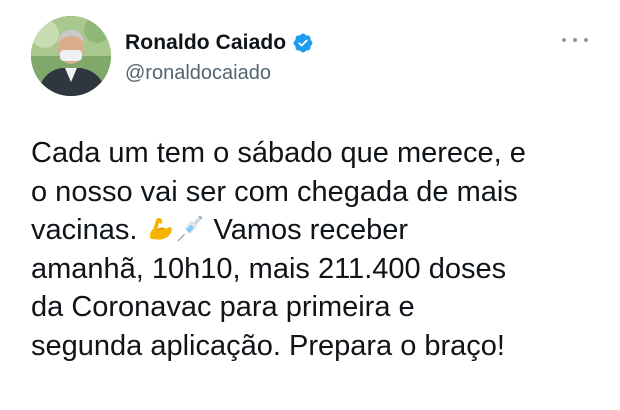 Image resolution: width=620 pixels, height=410 pixels. Describe the element at coordinates (84, 230) in the screenshot. I see `tweet-text-fragment: vacinas.` at that location.